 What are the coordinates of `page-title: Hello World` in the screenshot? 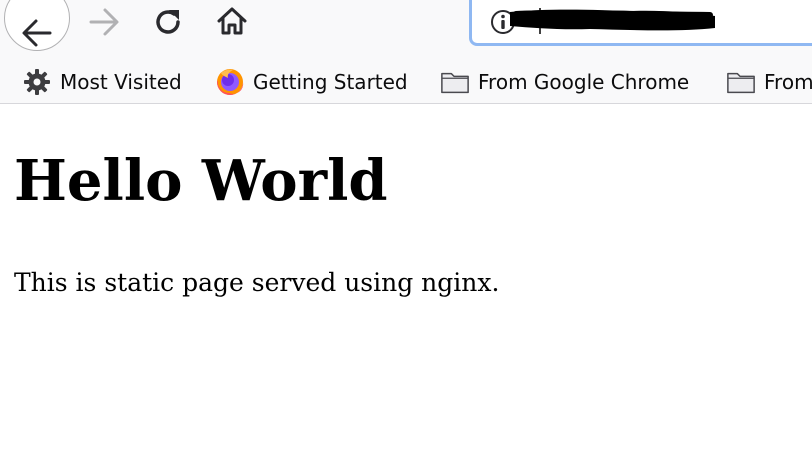 It's located at (201, 181).